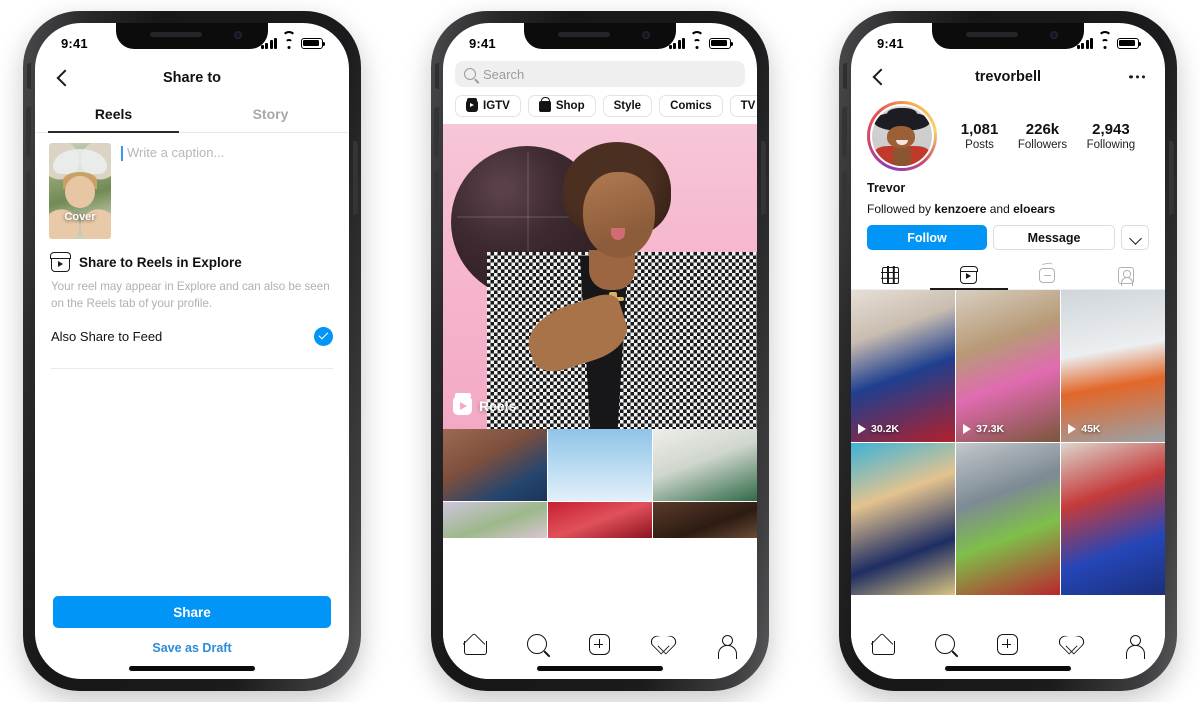  I want to click on front-camera, so click(1054, 35).